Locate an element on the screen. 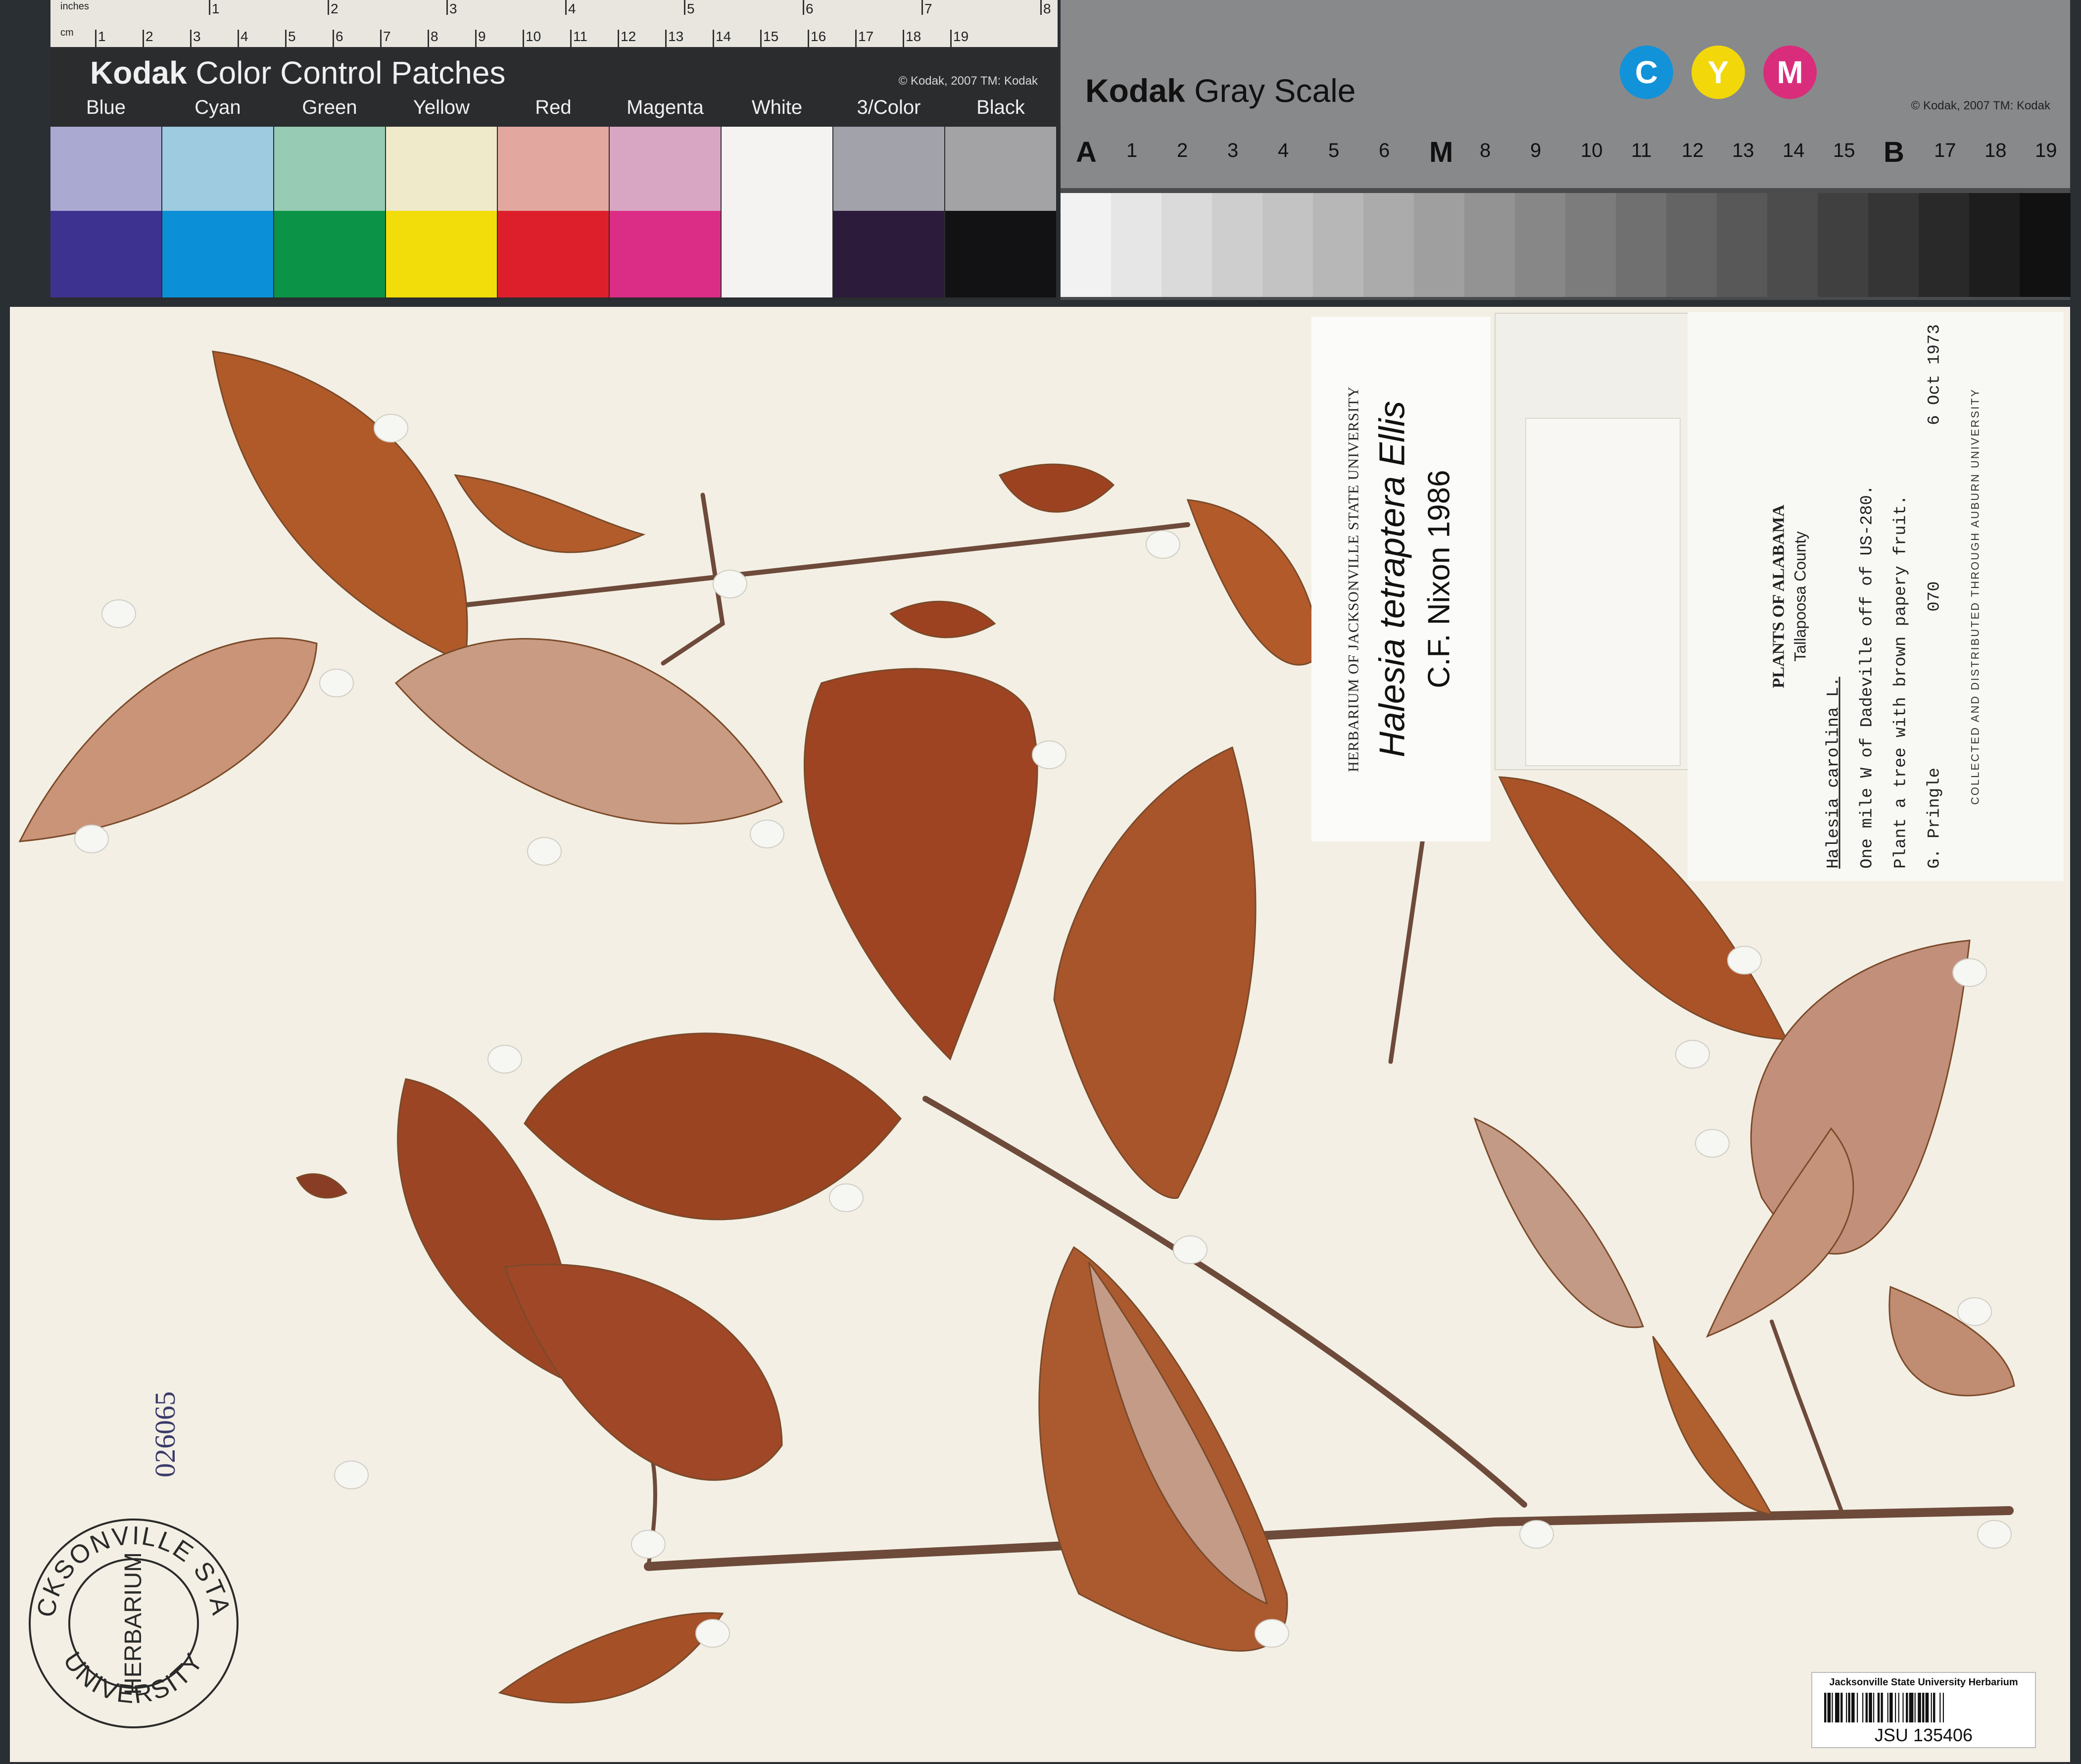 This screenshot has width=2081, height=1764. color-card-title-text: Color Control Patches is located at coordinates (350, 73).